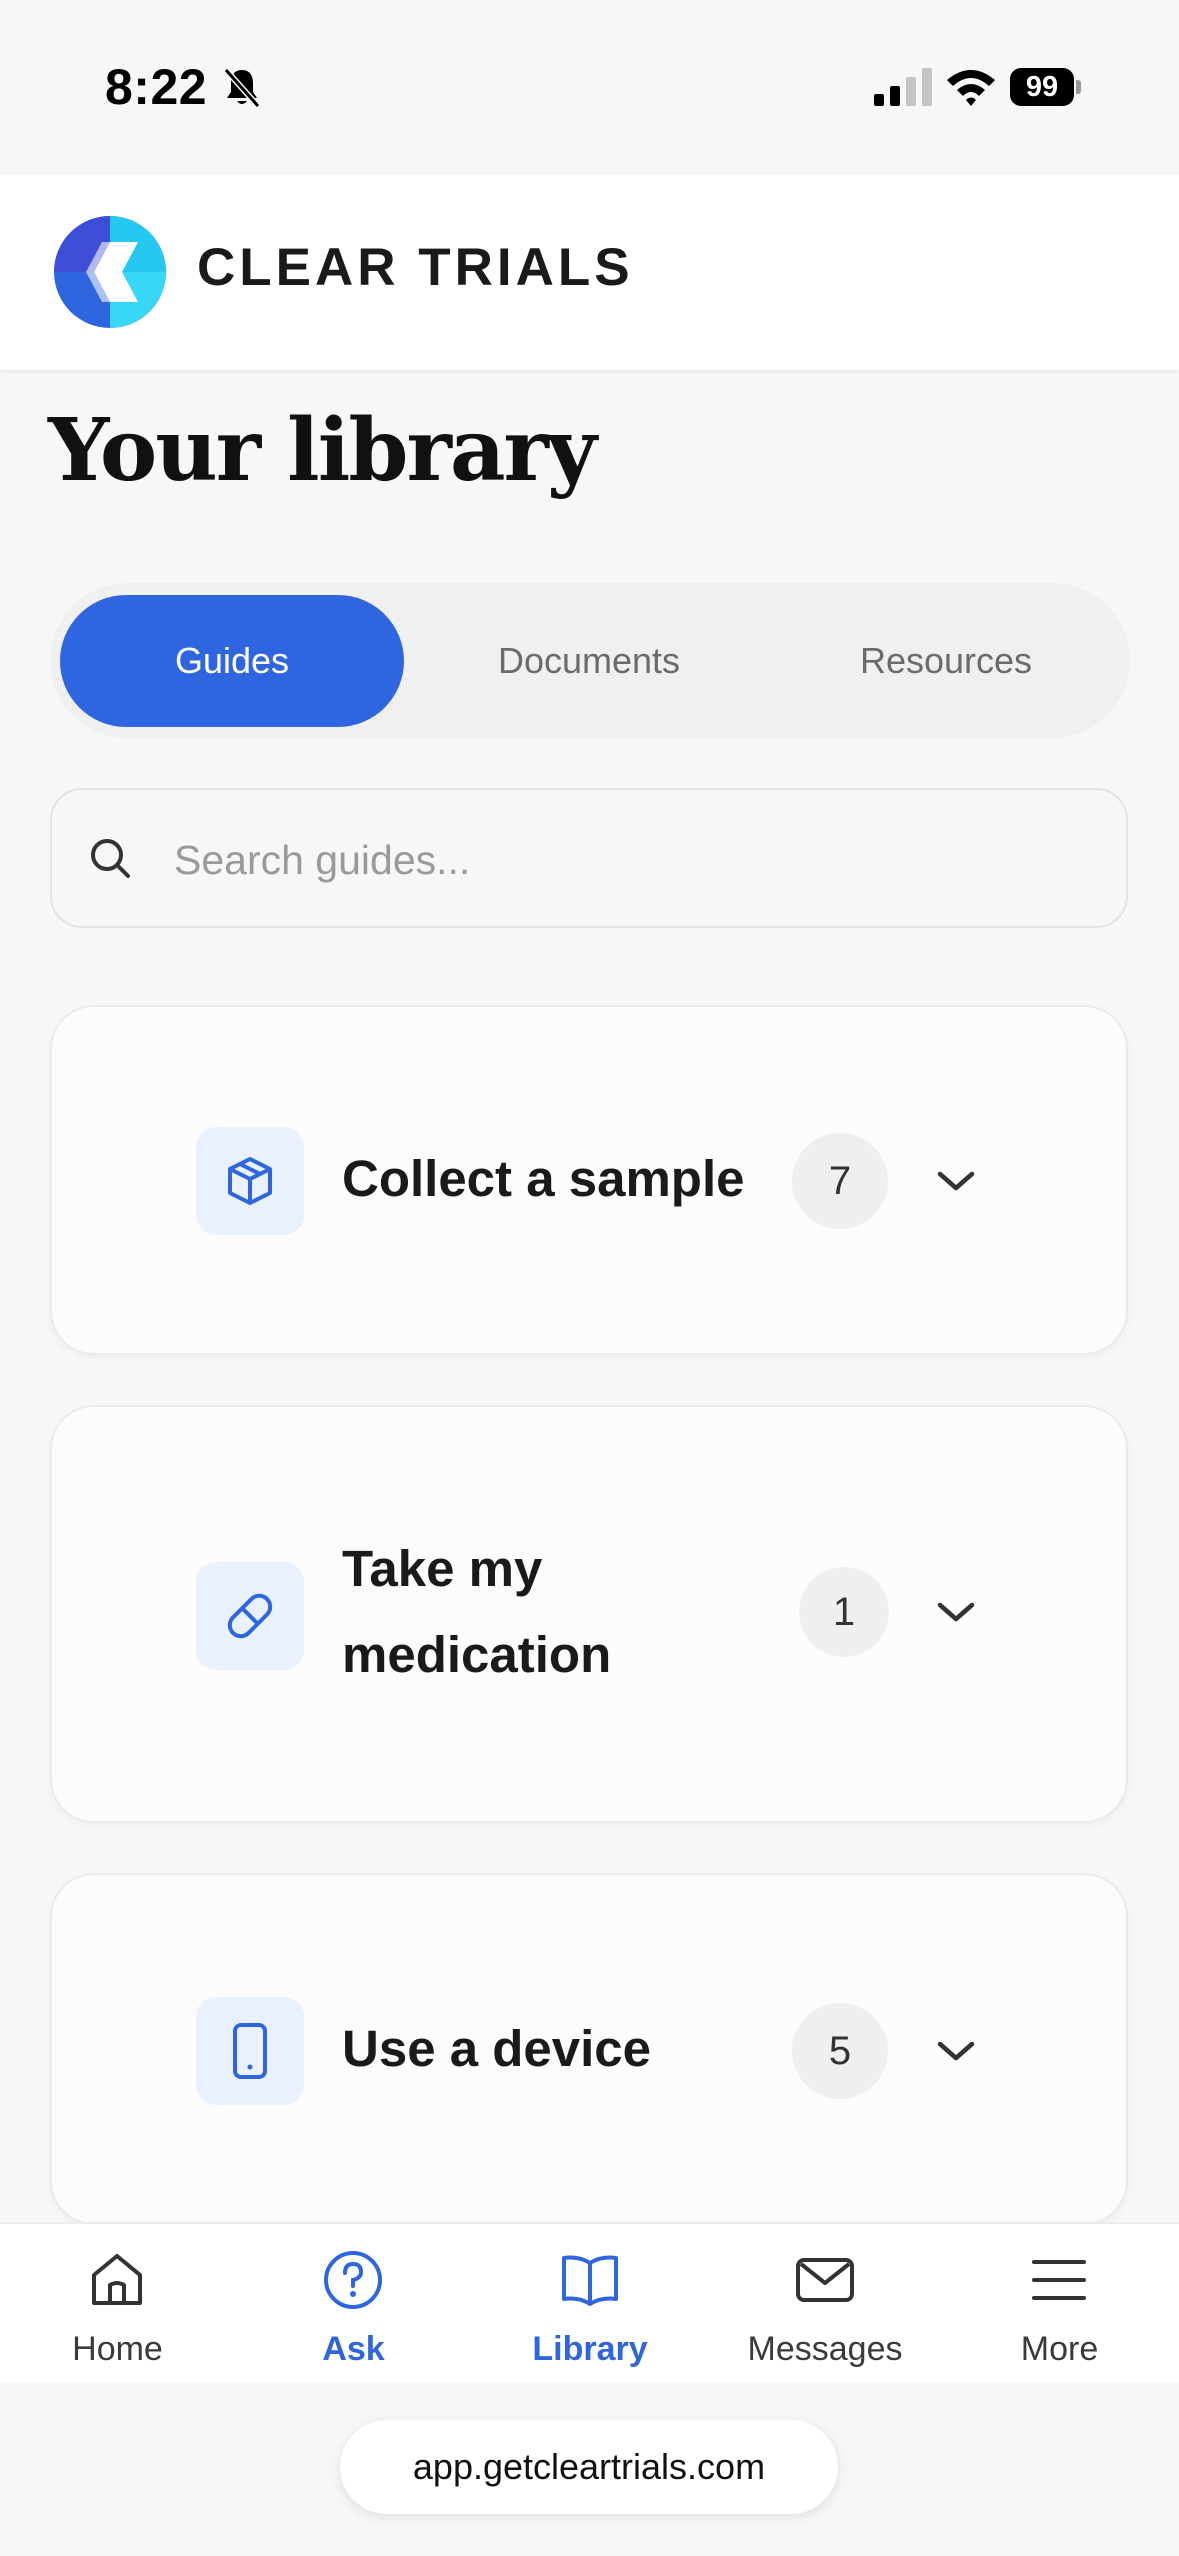  I want to click on wifi-icon, so click(971, 88).